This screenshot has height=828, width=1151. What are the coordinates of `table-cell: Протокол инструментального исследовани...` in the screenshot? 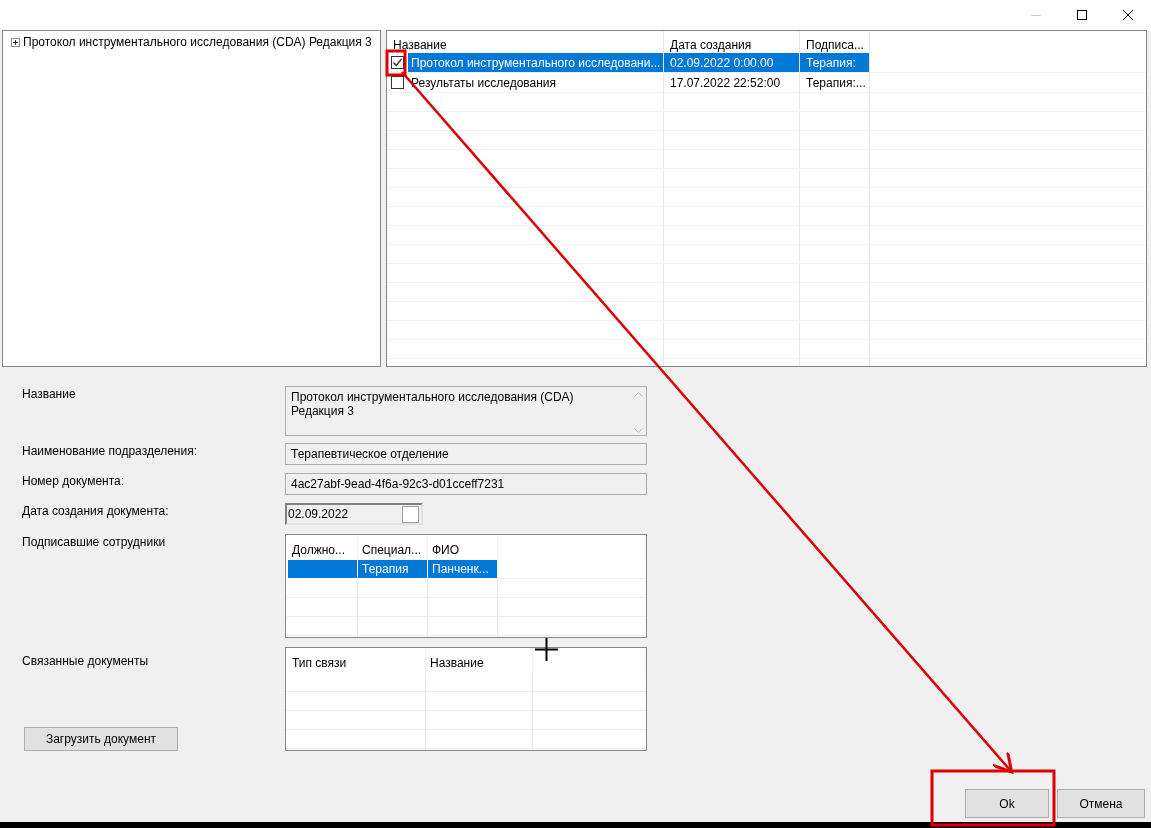 It's located at (535, 62).